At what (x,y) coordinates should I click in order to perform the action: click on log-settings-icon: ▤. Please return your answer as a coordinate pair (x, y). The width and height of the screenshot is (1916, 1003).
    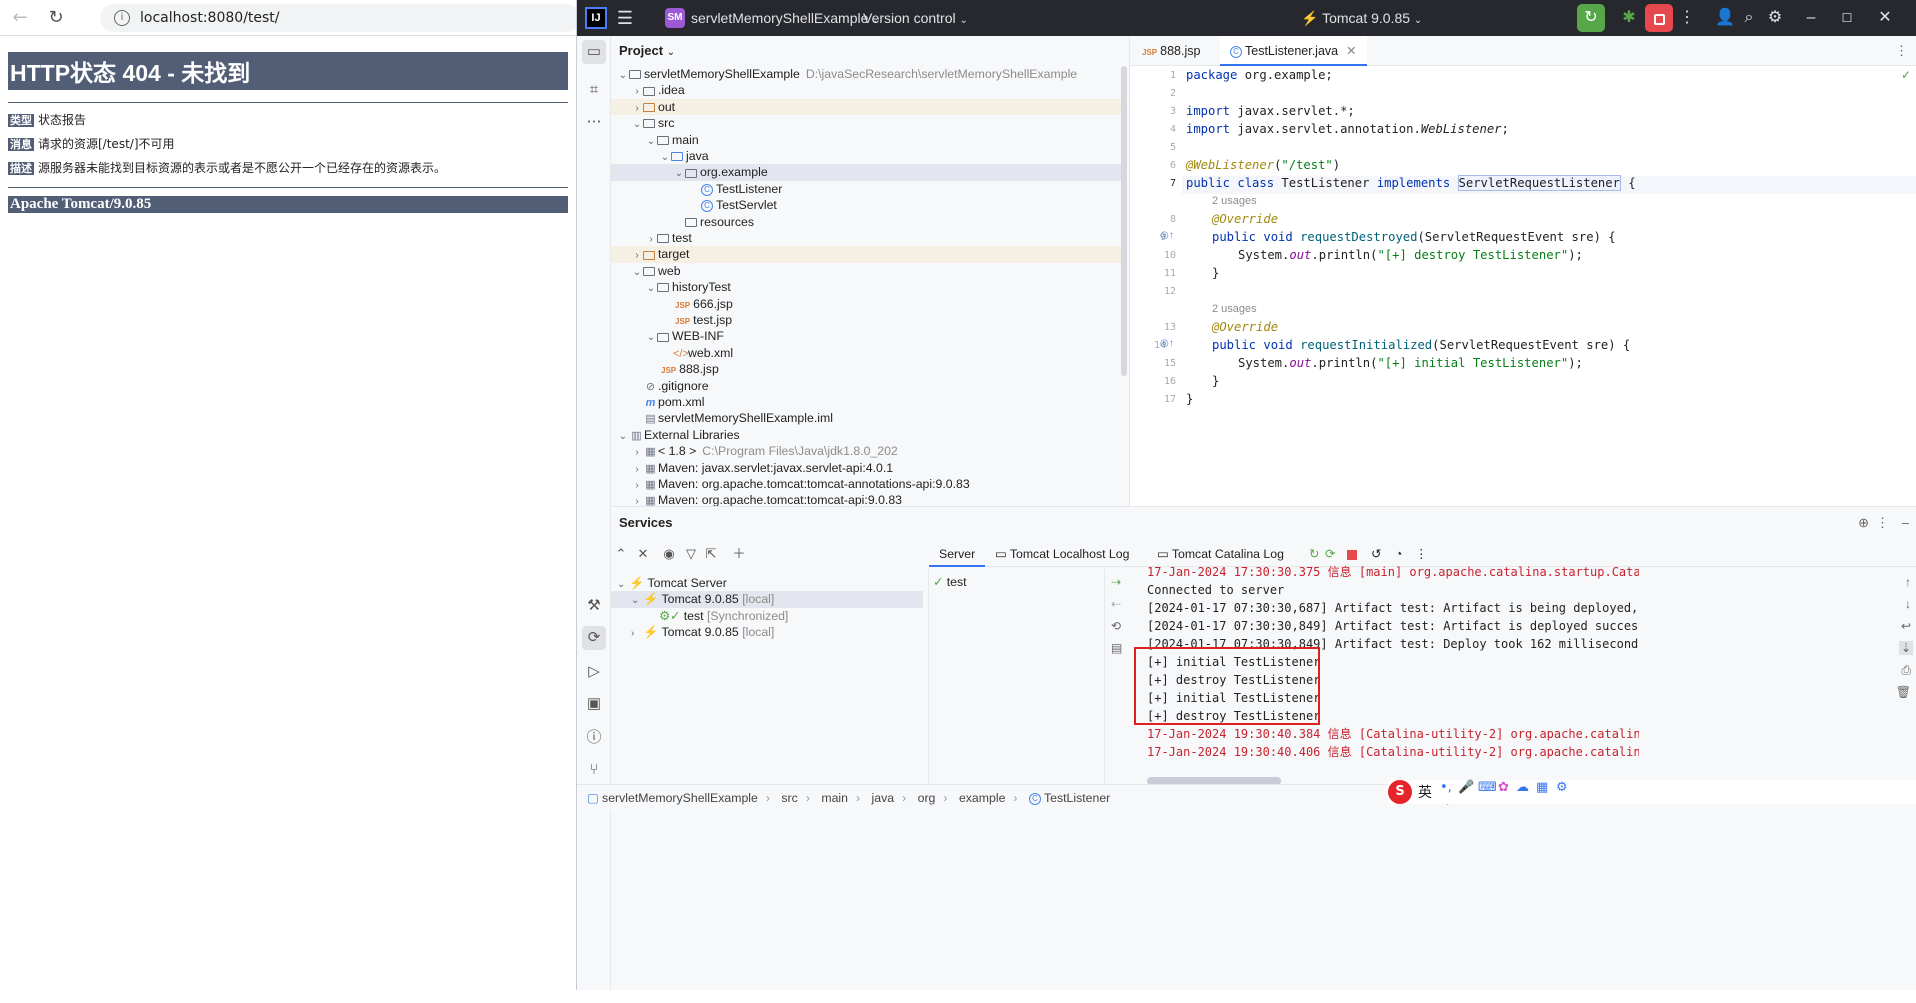
    Looking at the image, I should click on (1121, 648).